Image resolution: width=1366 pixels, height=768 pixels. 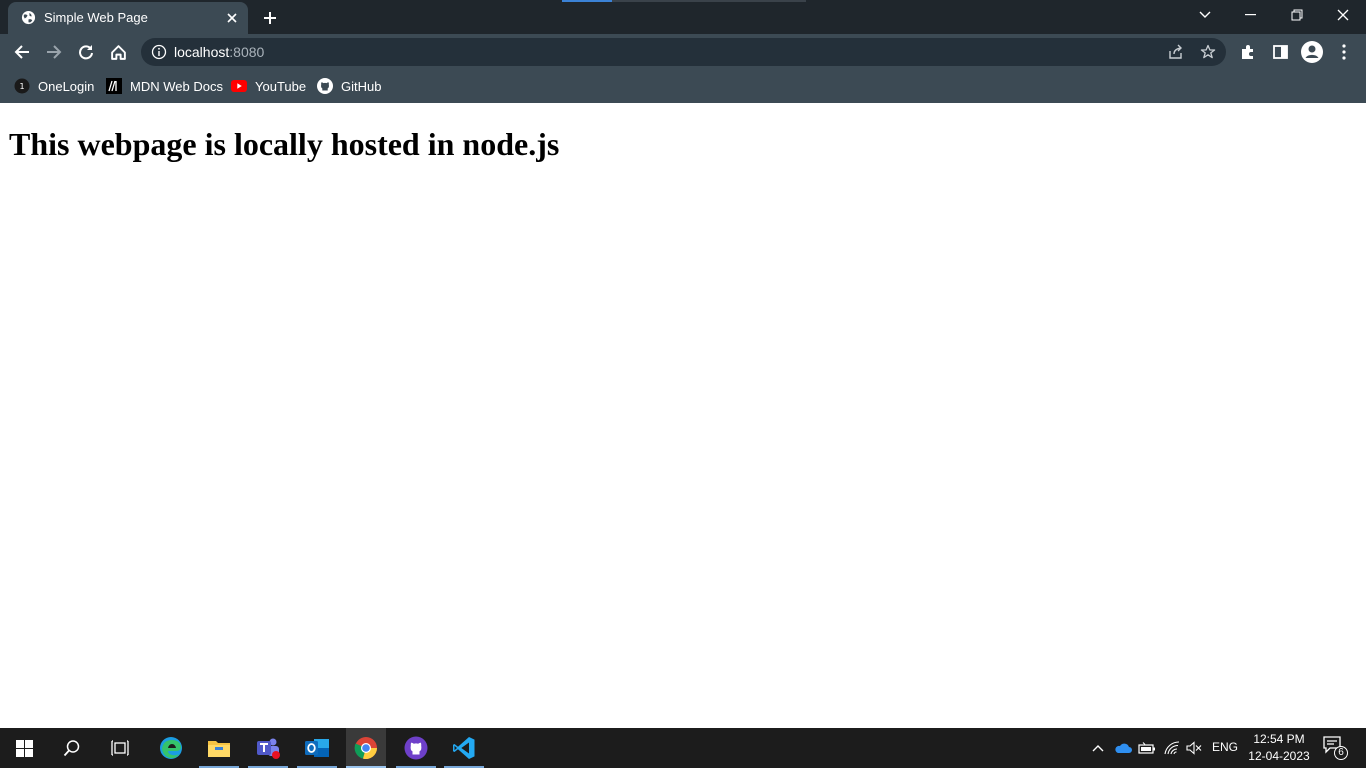 I want to click on system-clock: 12:54 PM 12-04-2023, so click(x=1279, y=748).